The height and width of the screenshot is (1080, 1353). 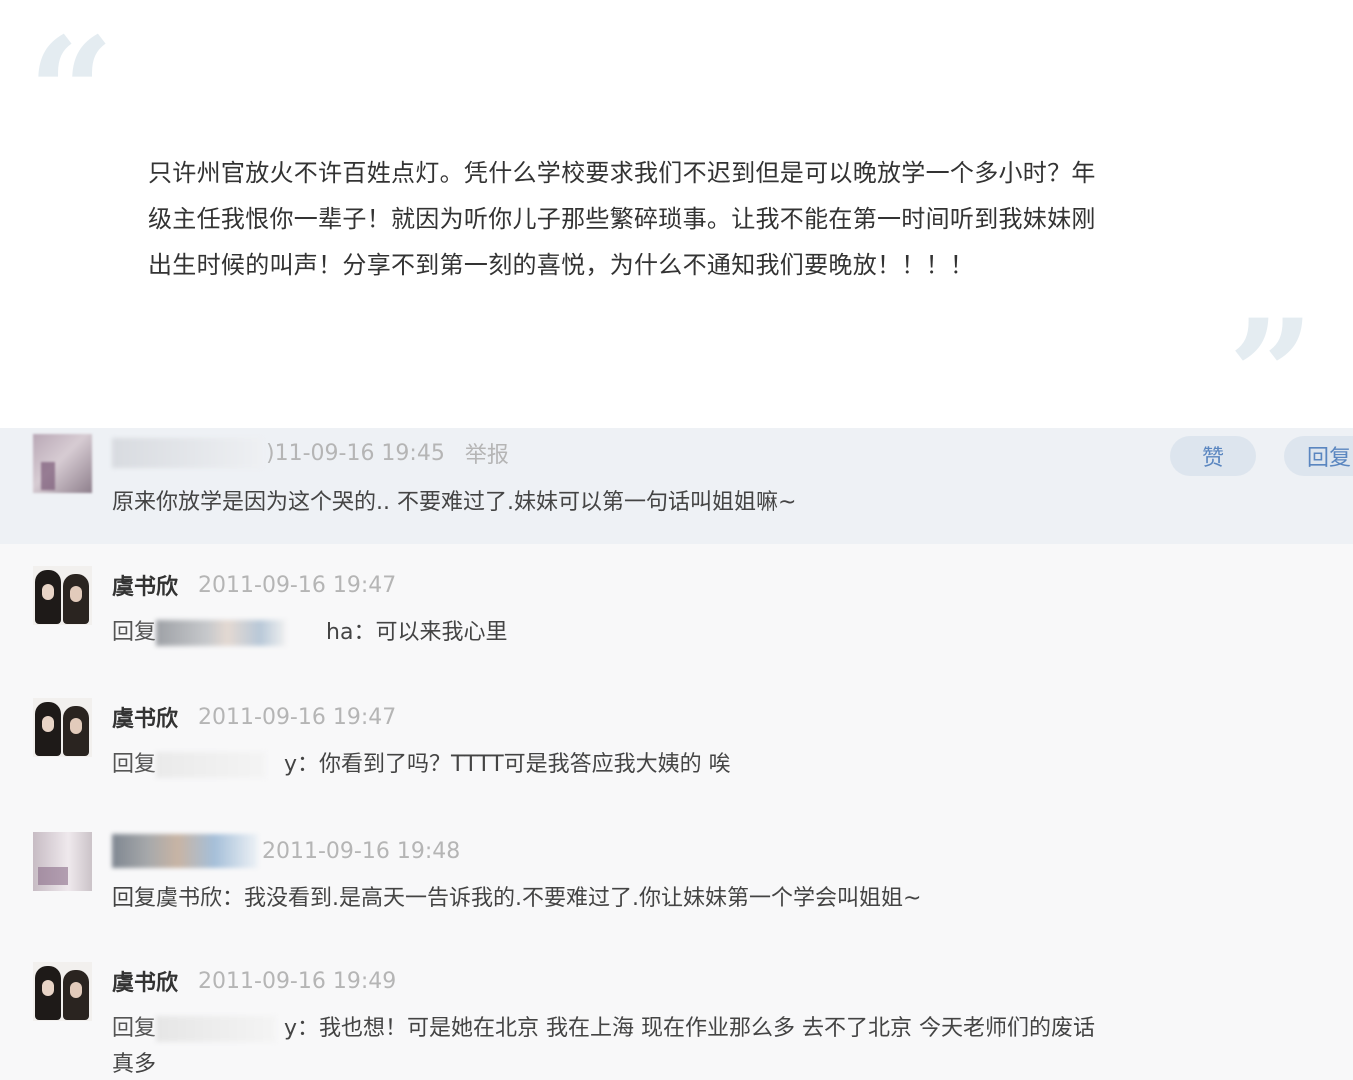 I want to click on comment-timestamp: )11-09-16 19:45, so click(x=355, y=453).